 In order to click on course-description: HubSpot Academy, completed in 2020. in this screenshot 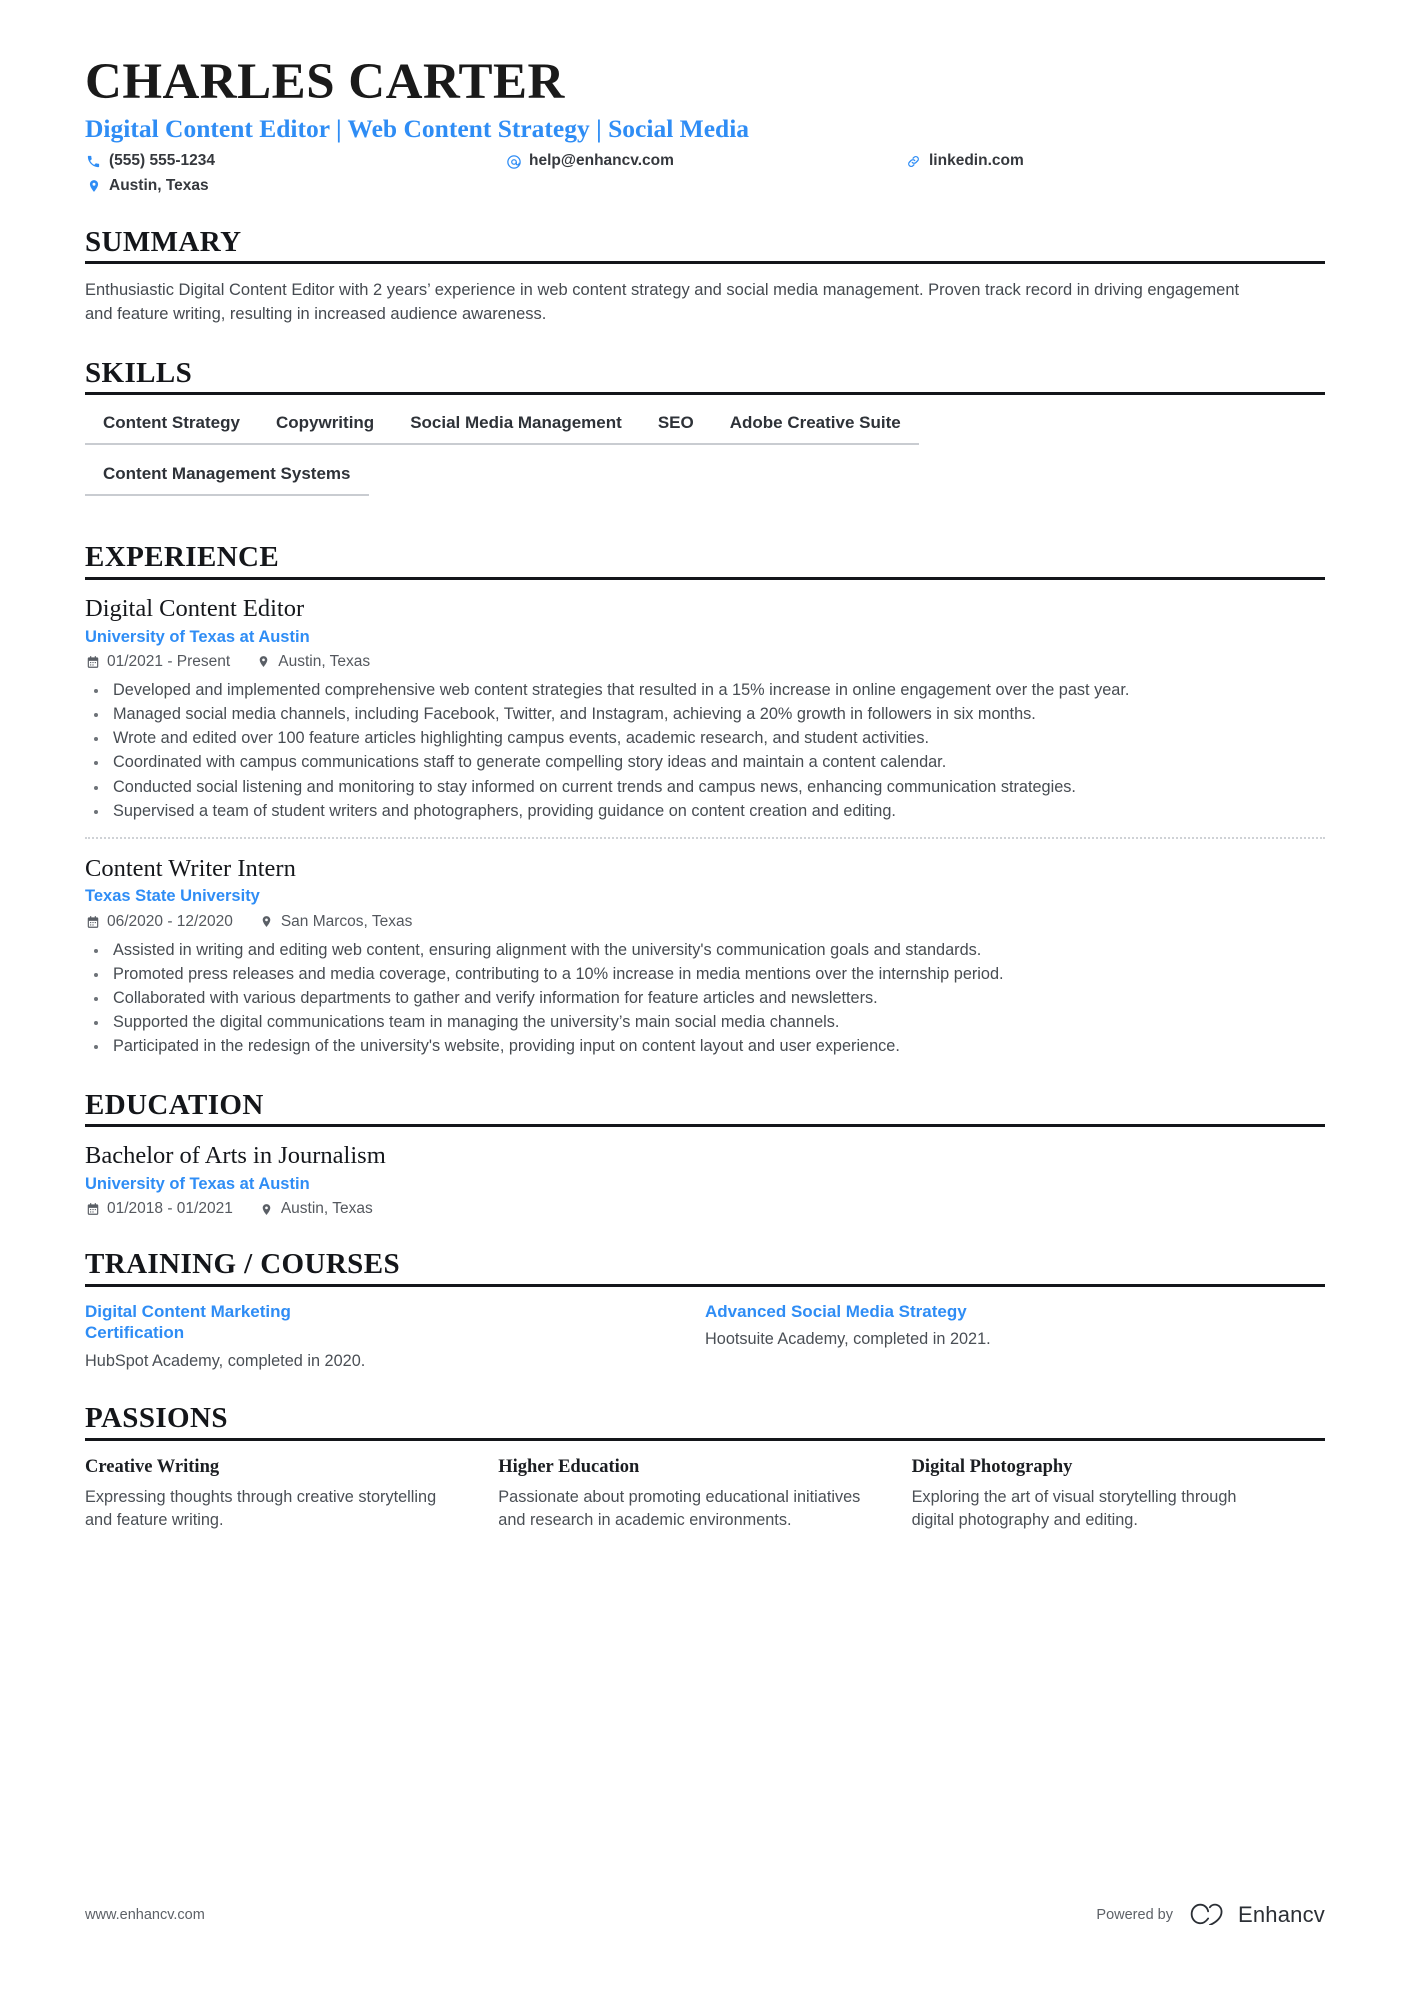, I will do `click(225, 1360)`.